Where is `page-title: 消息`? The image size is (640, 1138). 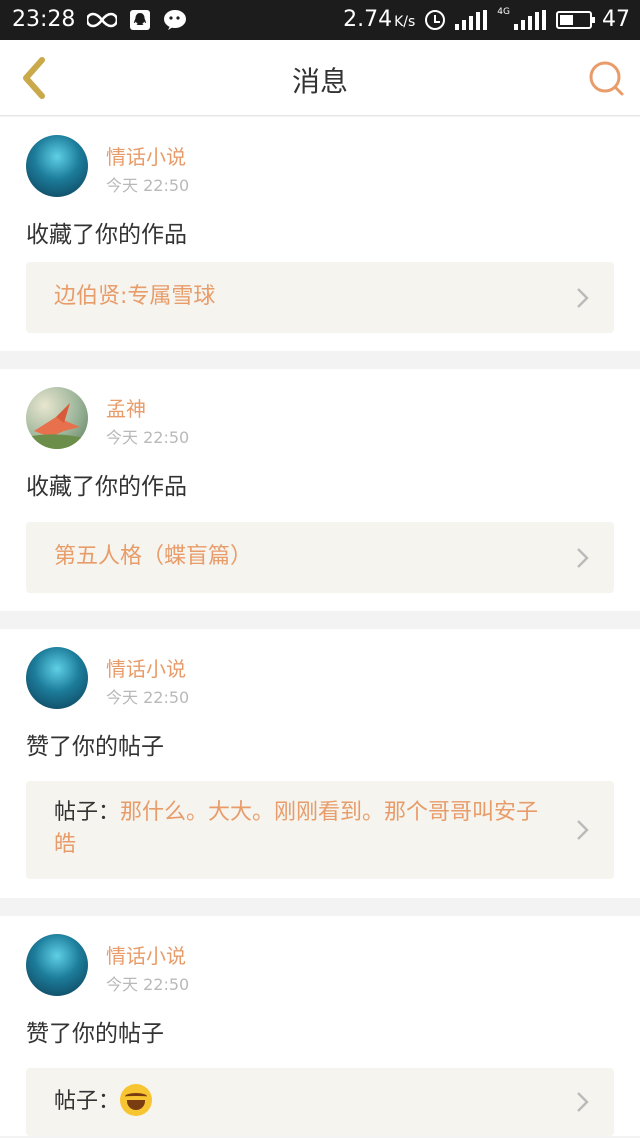 page-title: 消息 is located at coordinates (319, 81).